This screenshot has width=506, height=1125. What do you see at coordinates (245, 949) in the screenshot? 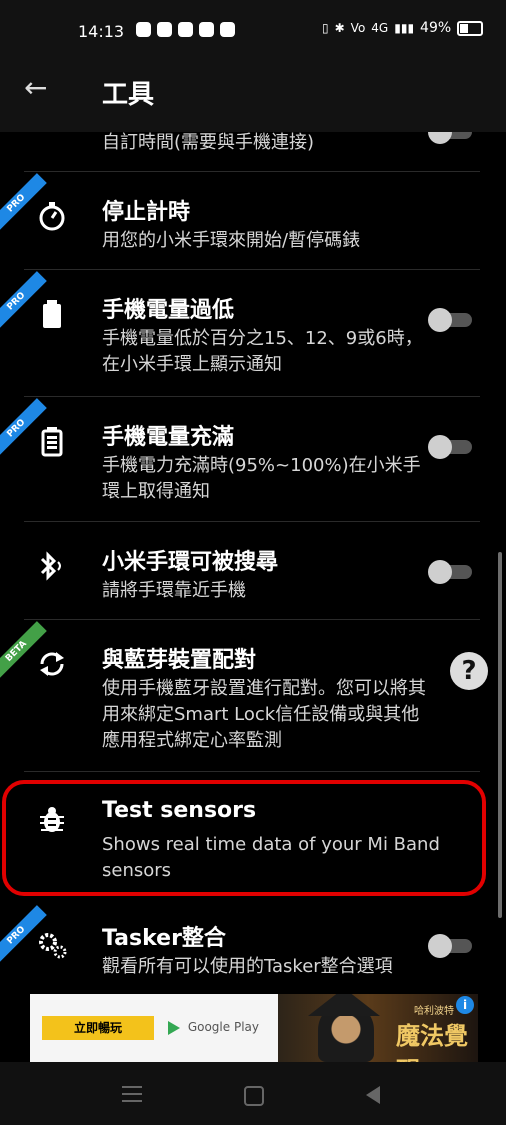
I see `list-item-tasker: PRO Tasker整合 觀看所有可以使用的Tasker整合選項` at bounding box center [245, 949].